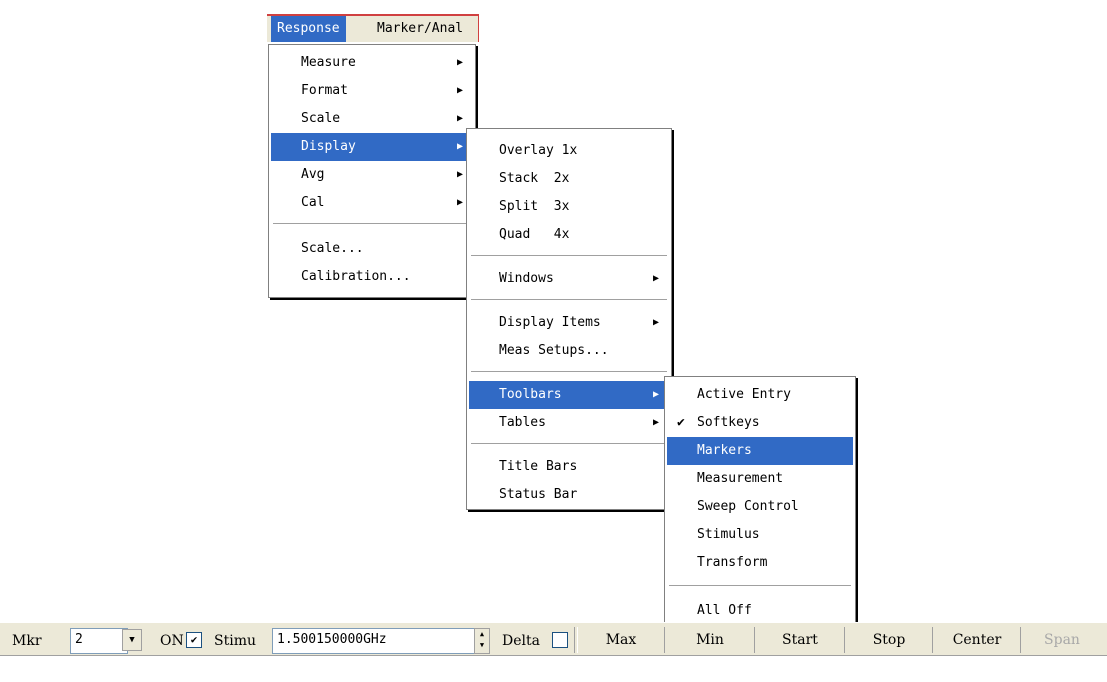  What do you see at coordinates (569, 467) in the screenshot?
I see `menu-item-title-bars: Title Bars` at bounding box center [569, 467].